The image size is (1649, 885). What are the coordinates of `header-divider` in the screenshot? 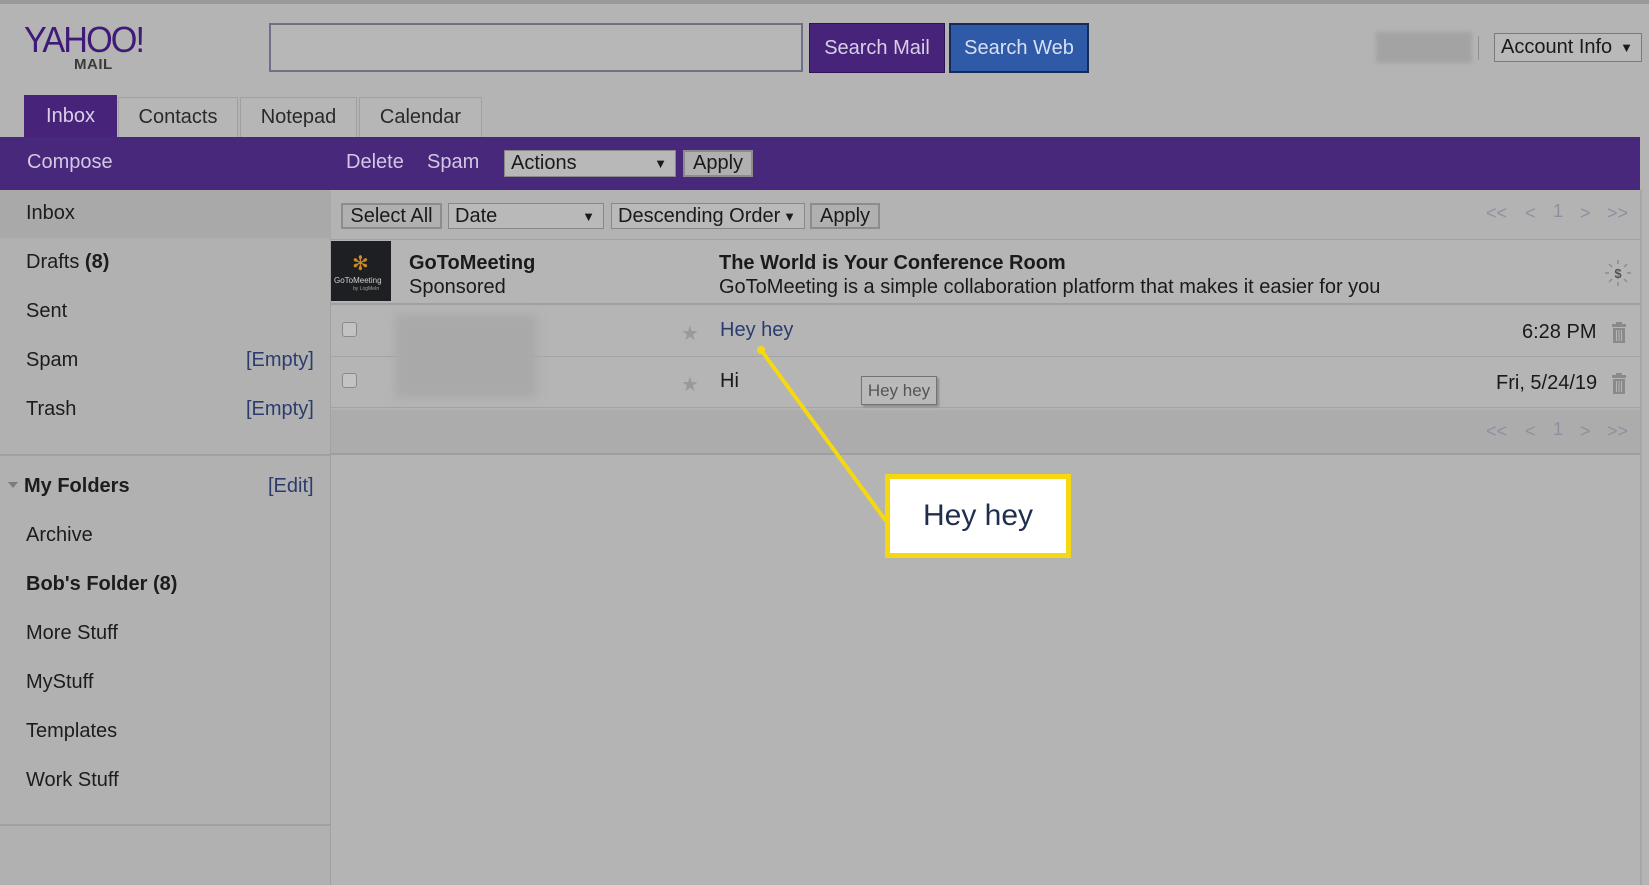 It's located at (1478, 48).